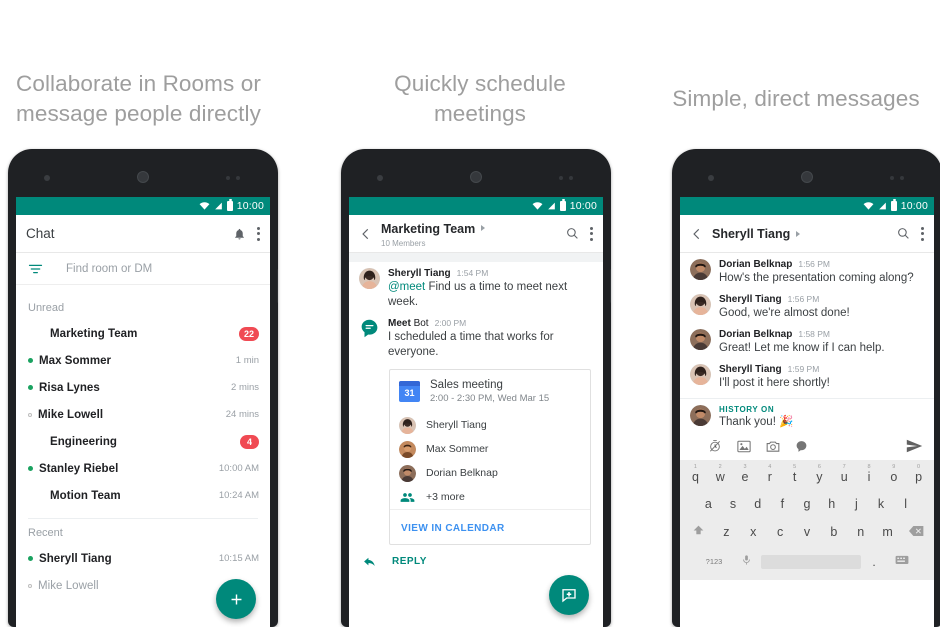 Image resolution: width=940 pixels, height=627 pixels. Describe the element at coordinates (490, 497) in the screenshot. I see `attendee-more-row: +3 more` at that location.